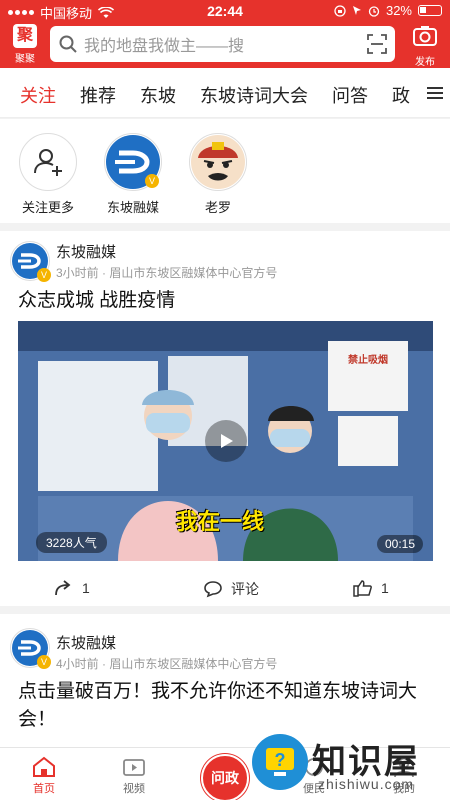  Describe the element at coordinates (213, 589) in the screenshot. I see `comment-icon` at that location.